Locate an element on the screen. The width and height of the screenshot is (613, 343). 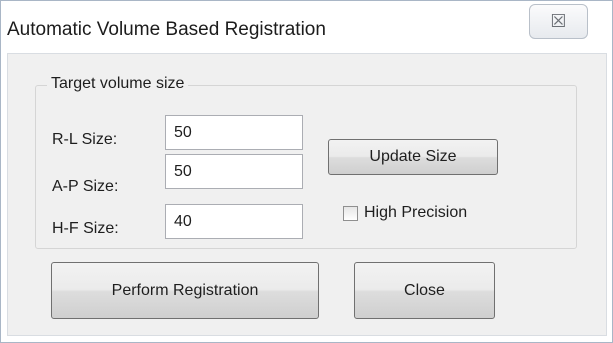
high-precision-checkbox is located at coordinates (350, 213).